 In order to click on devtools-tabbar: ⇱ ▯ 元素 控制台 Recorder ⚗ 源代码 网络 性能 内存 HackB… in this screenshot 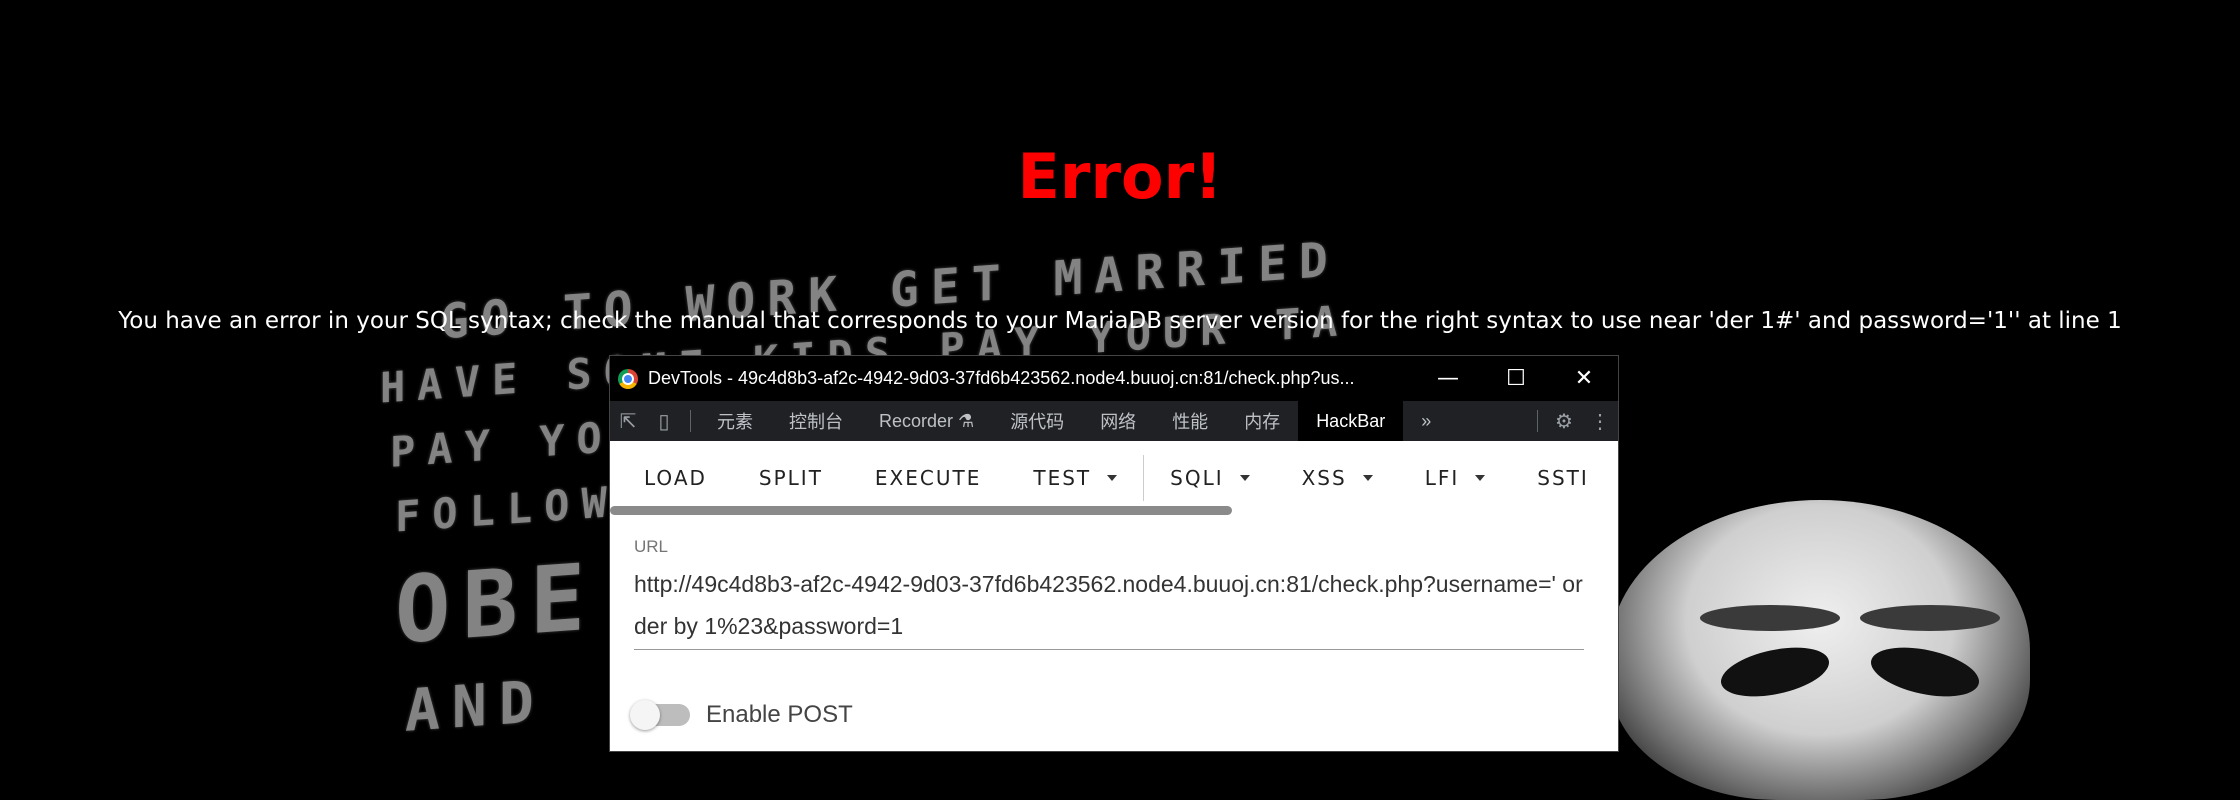, I will do `click(1114, 421)`.